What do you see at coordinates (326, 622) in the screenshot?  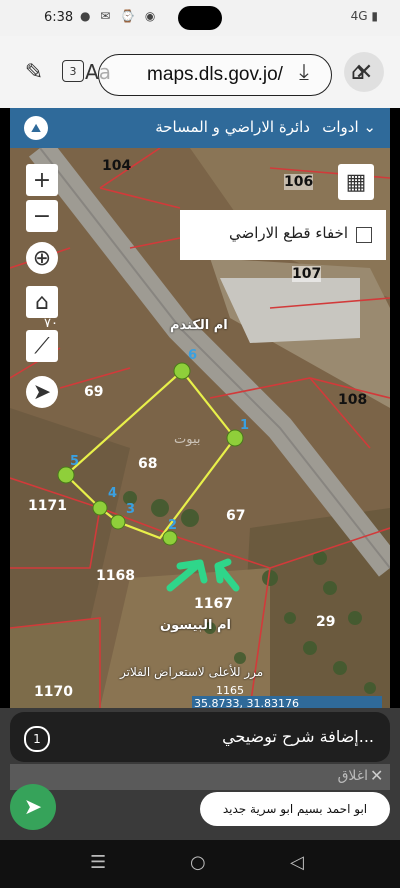 I see `parcel-label: 29` at bounding box center [326, 622].